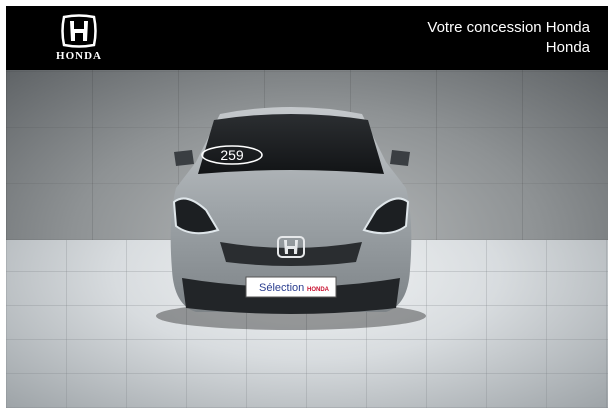  What do you see at coordinates (79, 31) in the screenshot?
I see `honda-h-icon` at bounding box center [79, 31].